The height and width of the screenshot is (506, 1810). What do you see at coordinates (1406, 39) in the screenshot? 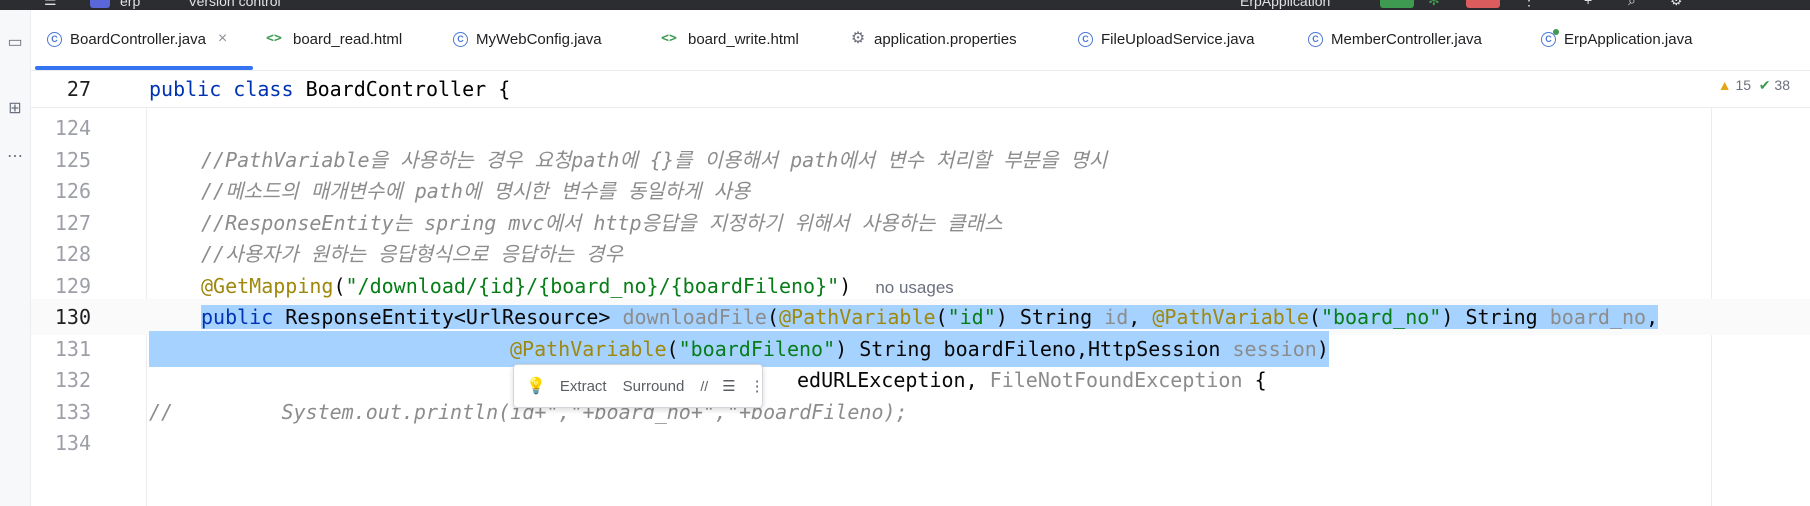
I see `tab-label: MemberController.java` at bounding box center [1406, 39].